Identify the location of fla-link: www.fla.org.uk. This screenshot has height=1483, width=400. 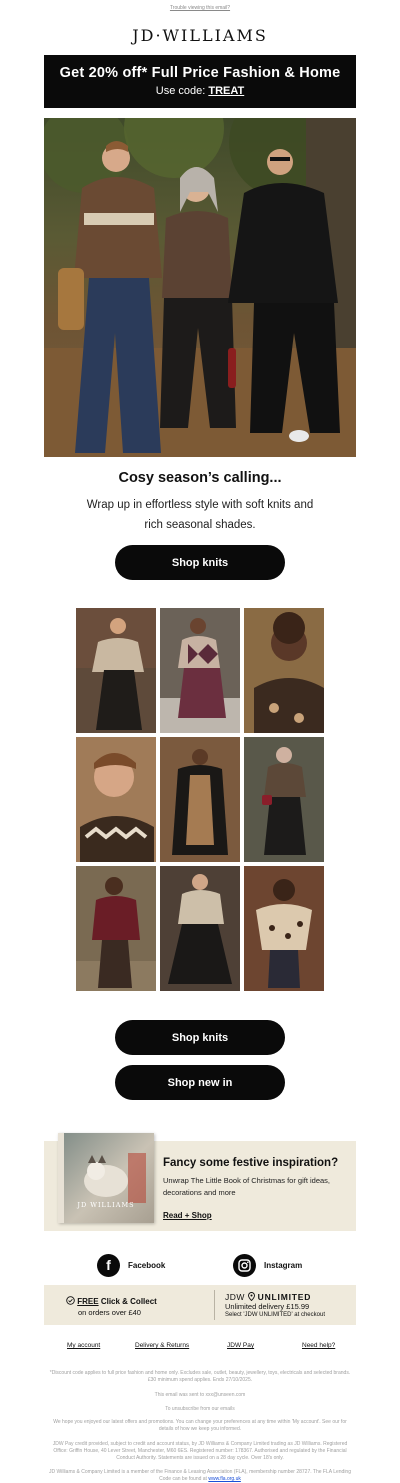
(224, 1479).